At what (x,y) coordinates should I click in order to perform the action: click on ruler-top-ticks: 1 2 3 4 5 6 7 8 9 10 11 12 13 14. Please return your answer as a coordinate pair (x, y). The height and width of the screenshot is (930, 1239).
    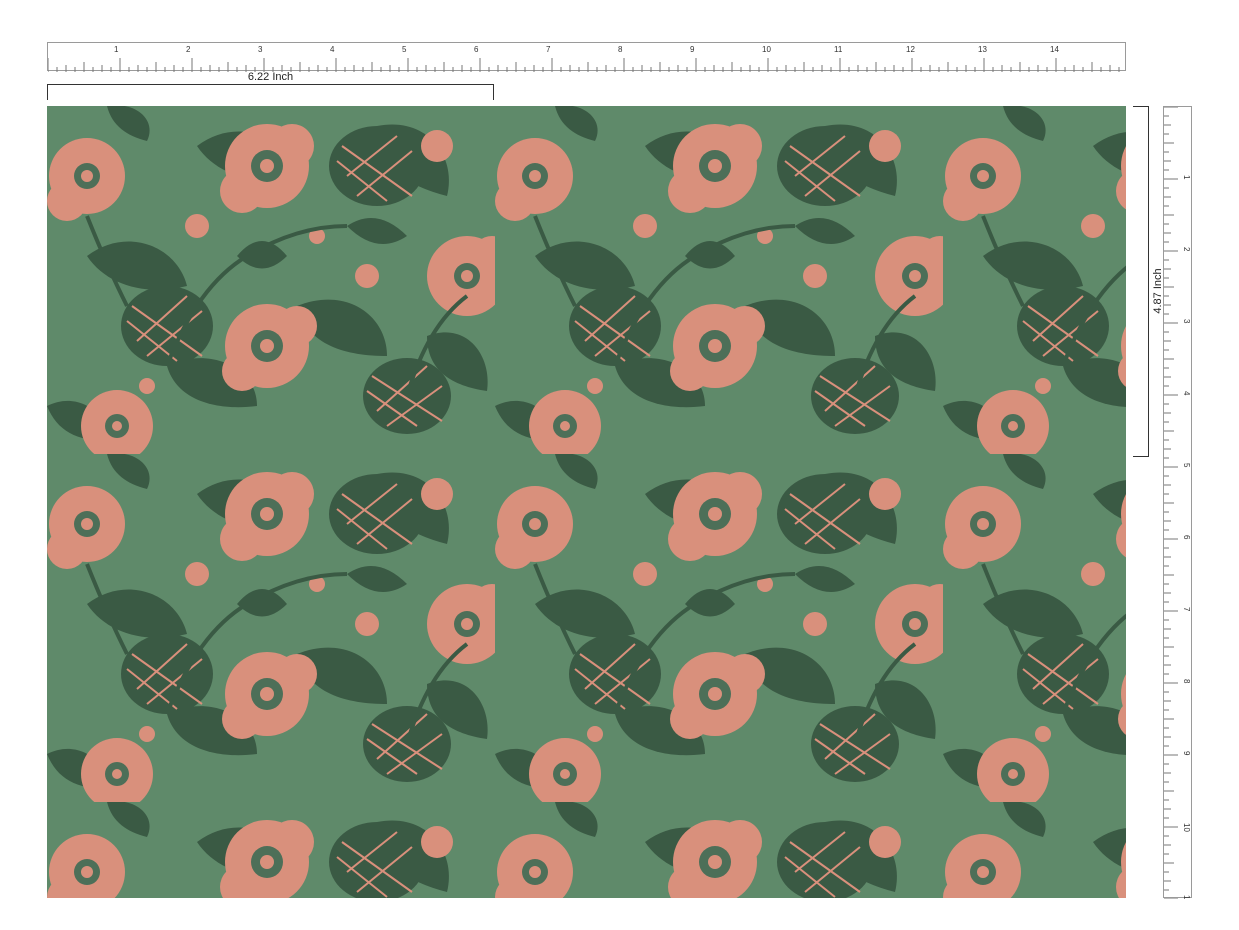
    Looking at the image, I should click on (584, 58).